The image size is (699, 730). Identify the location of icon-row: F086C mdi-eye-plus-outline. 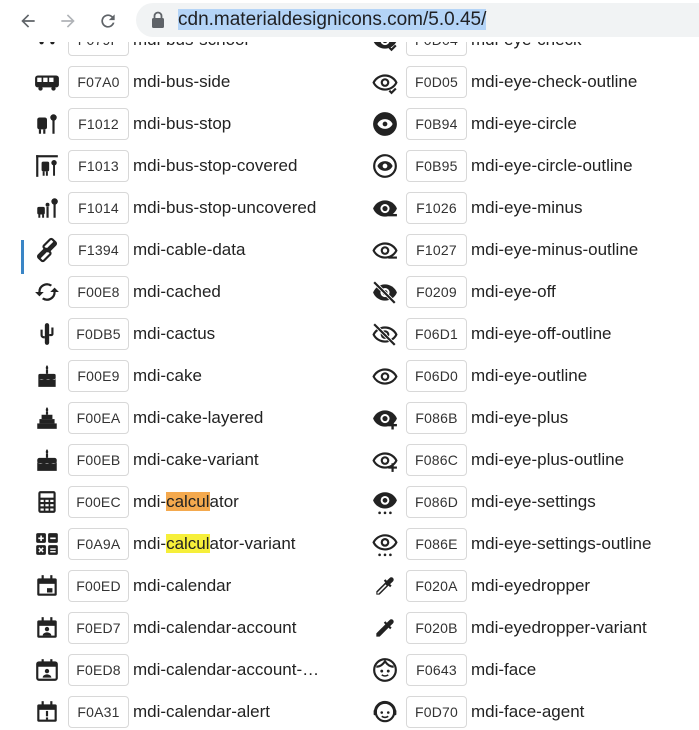
(534, 460).